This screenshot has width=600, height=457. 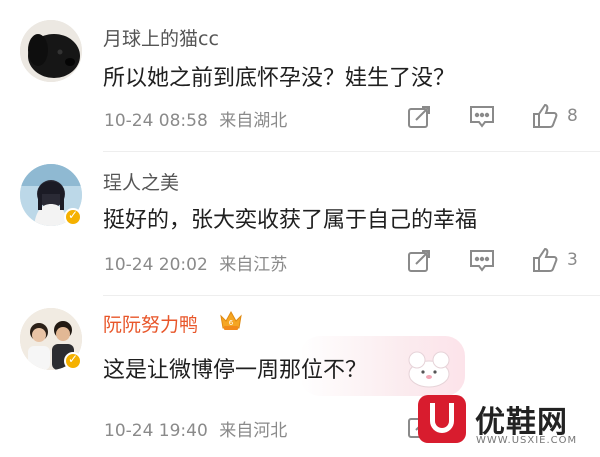 What do you see at coordinates (235, 370) in the screenshot?
I see `comment-text: 这是让微博停一周那位不？` at bounding box center [235, 370].